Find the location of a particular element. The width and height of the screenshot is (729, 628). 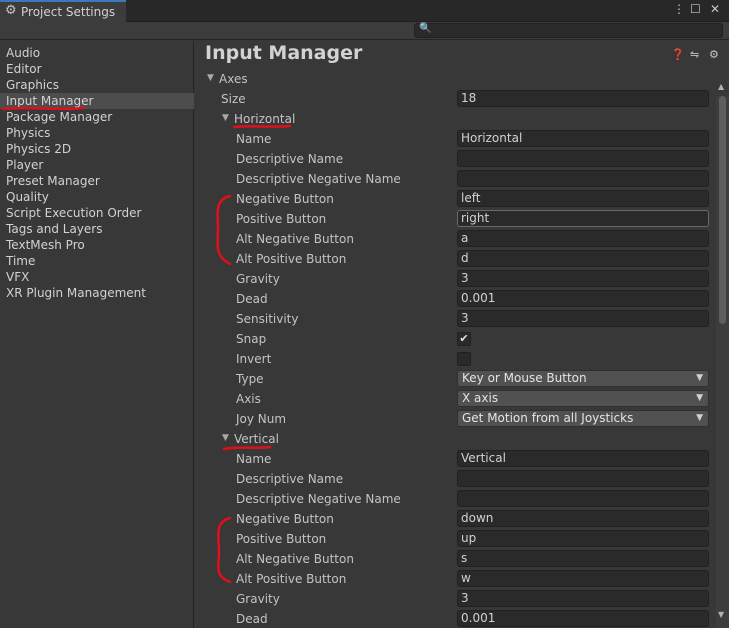

name-label: Name is located at coordinates (254, 139).